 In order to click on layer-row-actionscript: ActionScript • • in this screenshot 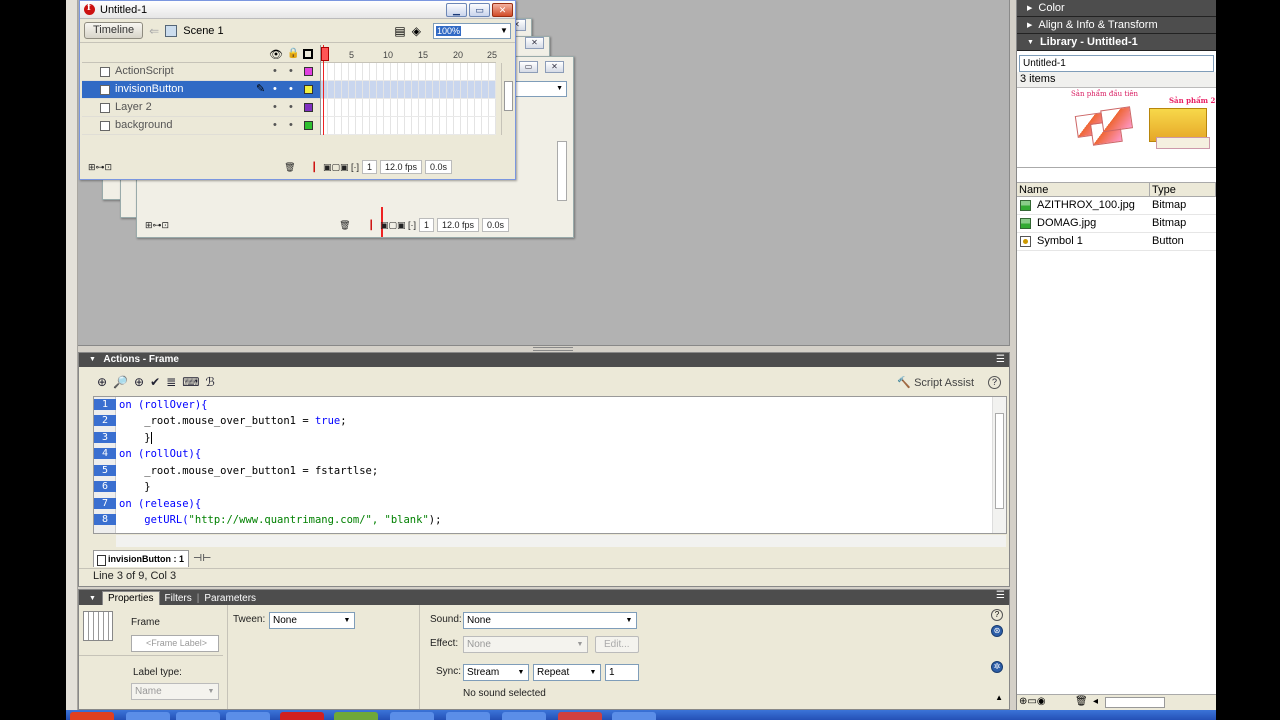, I will do `click(201, 72)`.